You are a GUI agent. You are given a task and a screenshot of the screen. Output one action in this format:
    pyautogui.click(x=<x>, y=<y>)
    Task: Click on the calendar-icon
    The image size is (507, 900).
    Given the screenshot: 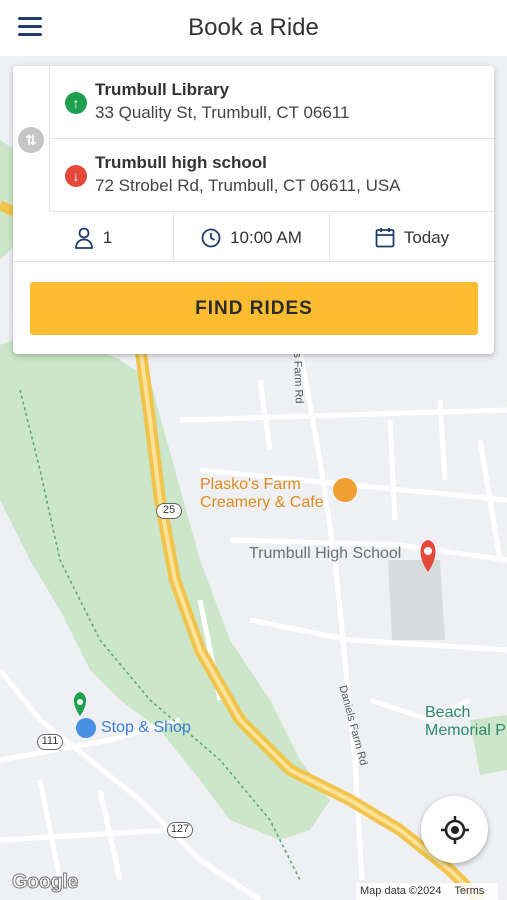 What is the action you would take?
    pyautogui.click(x=385, y=238)
    